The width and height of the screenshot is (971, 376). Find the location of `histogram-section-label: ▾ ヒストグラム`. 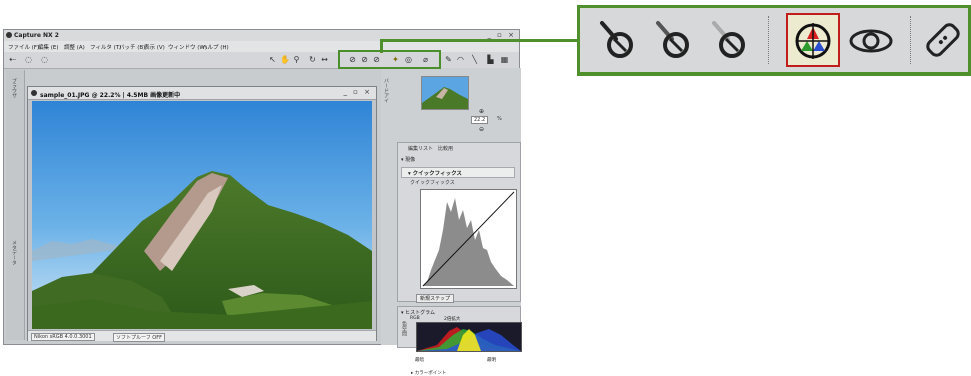

histogram-section-label: ▾ ヒストグラム is located at coordinates (418, 312).